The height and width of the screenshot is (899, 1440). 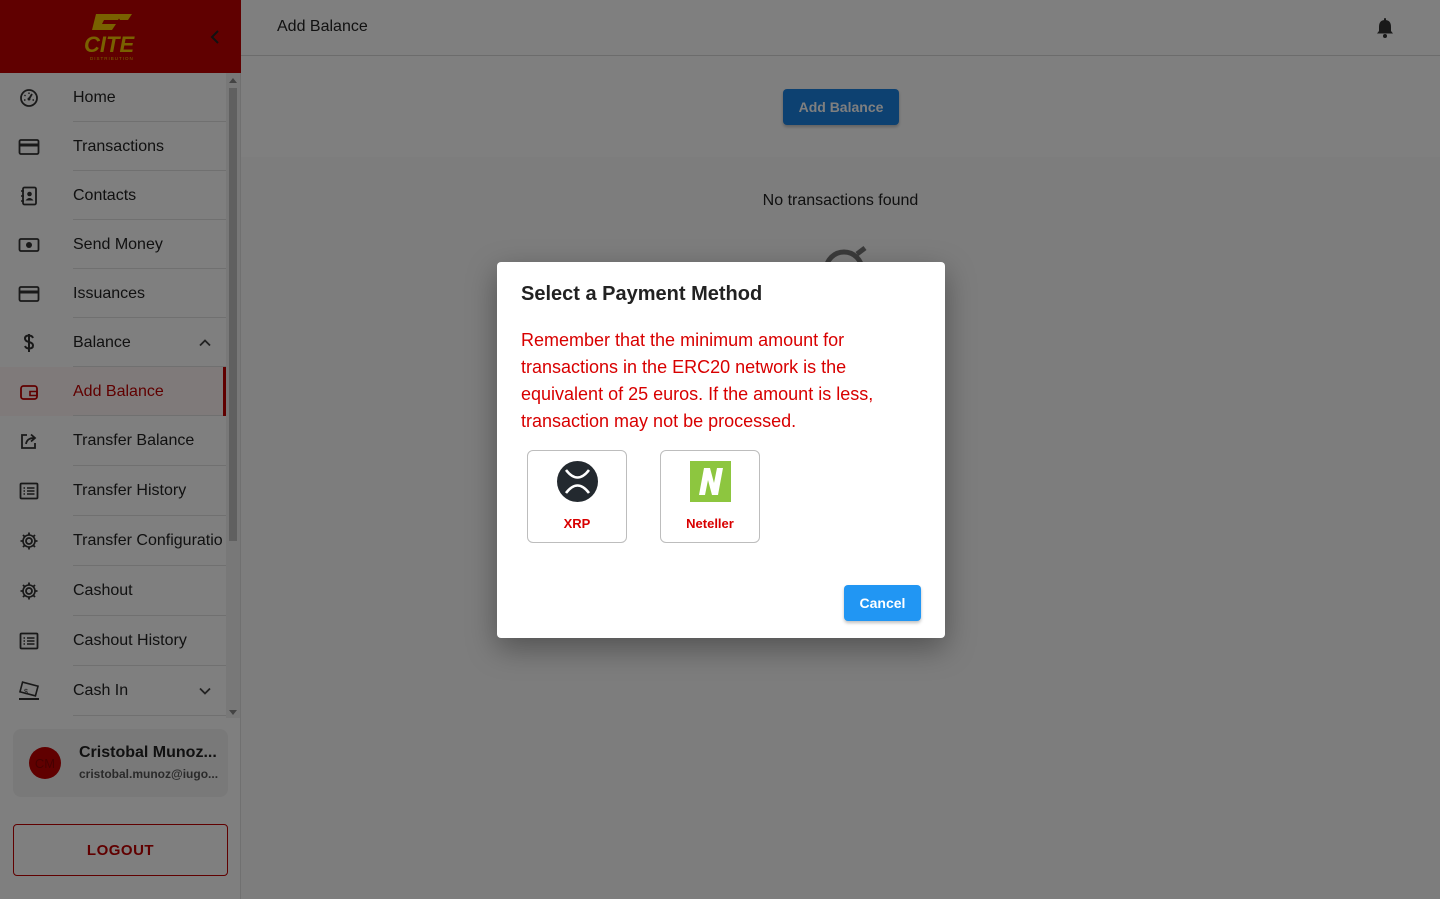 I want to click on cancel-button: Cancel, so click(x=882, y=603).